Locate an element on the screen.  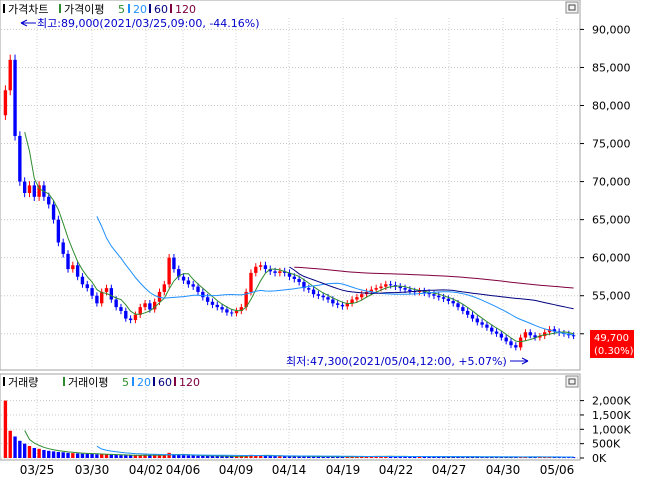
legend-period-120: 120 is located at coordinates (185, 9).